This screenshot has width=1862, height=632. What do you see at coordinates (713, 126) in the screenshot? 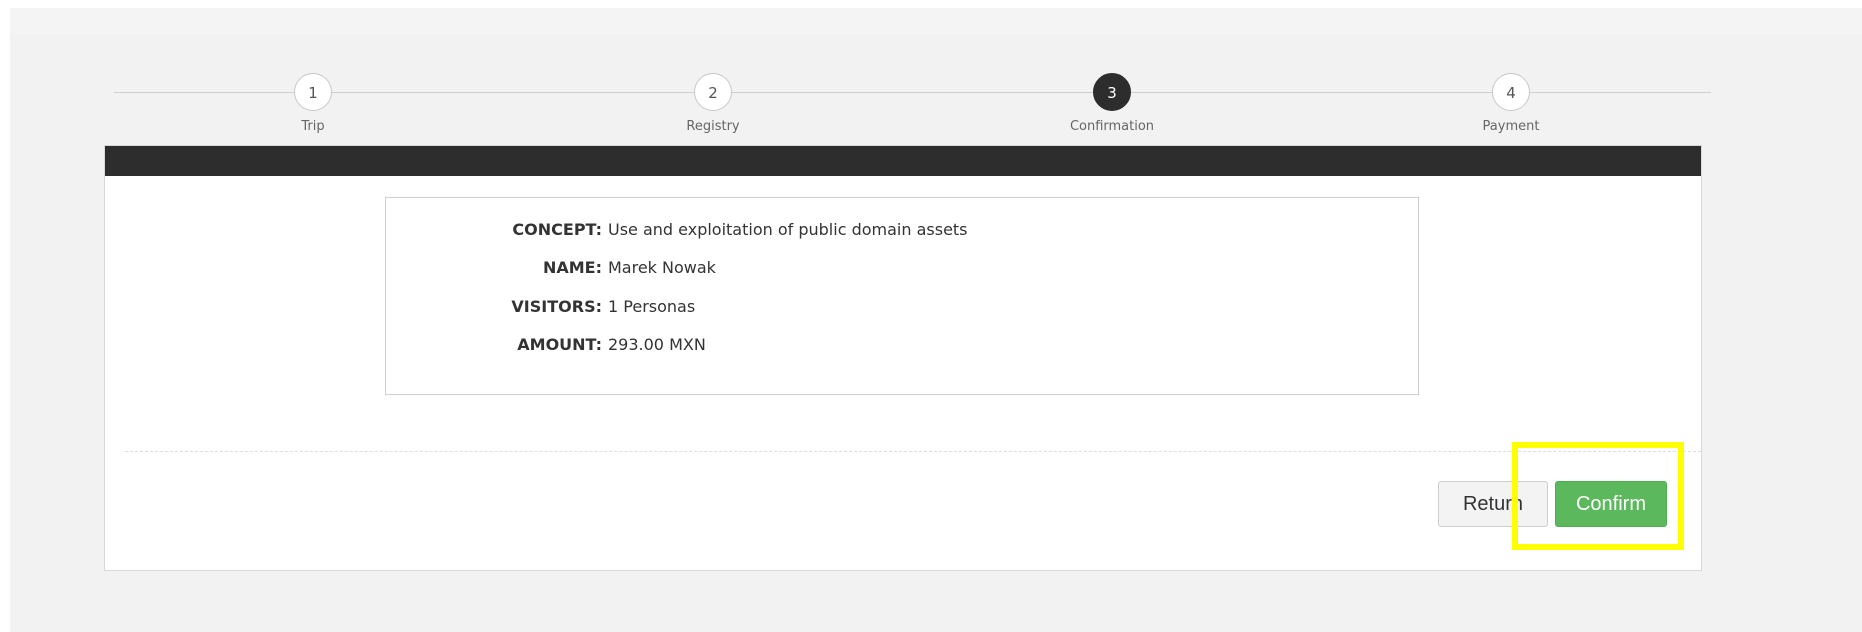
I see `step-label-registry: Registry` at bounding box center [713, 126].